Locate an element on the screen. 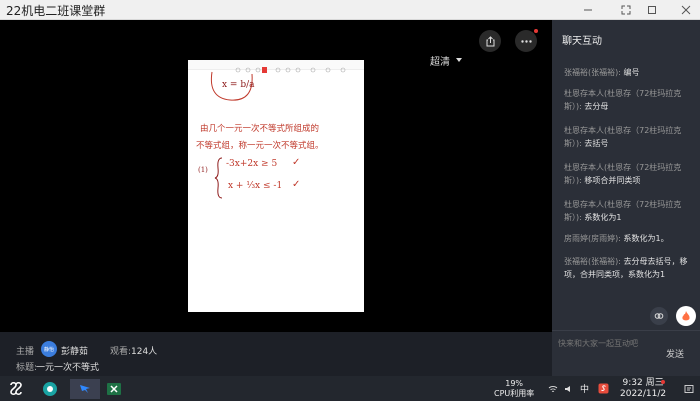  message-text: 移项合并同类项 is located at coordinates (612, 180).